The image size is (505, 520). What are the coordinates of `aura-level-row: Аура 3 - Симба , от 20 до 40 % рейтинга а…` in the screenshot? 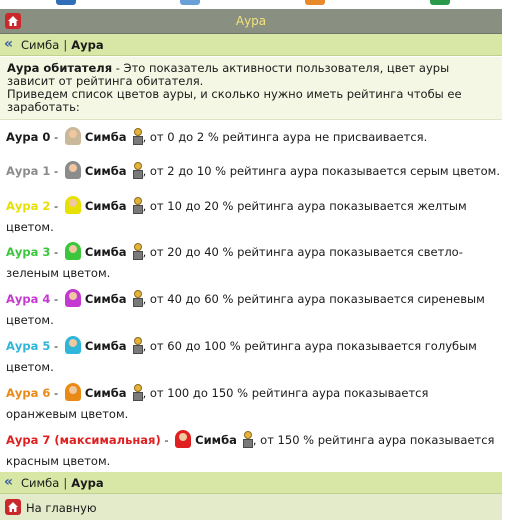 It's located at (251, 259).